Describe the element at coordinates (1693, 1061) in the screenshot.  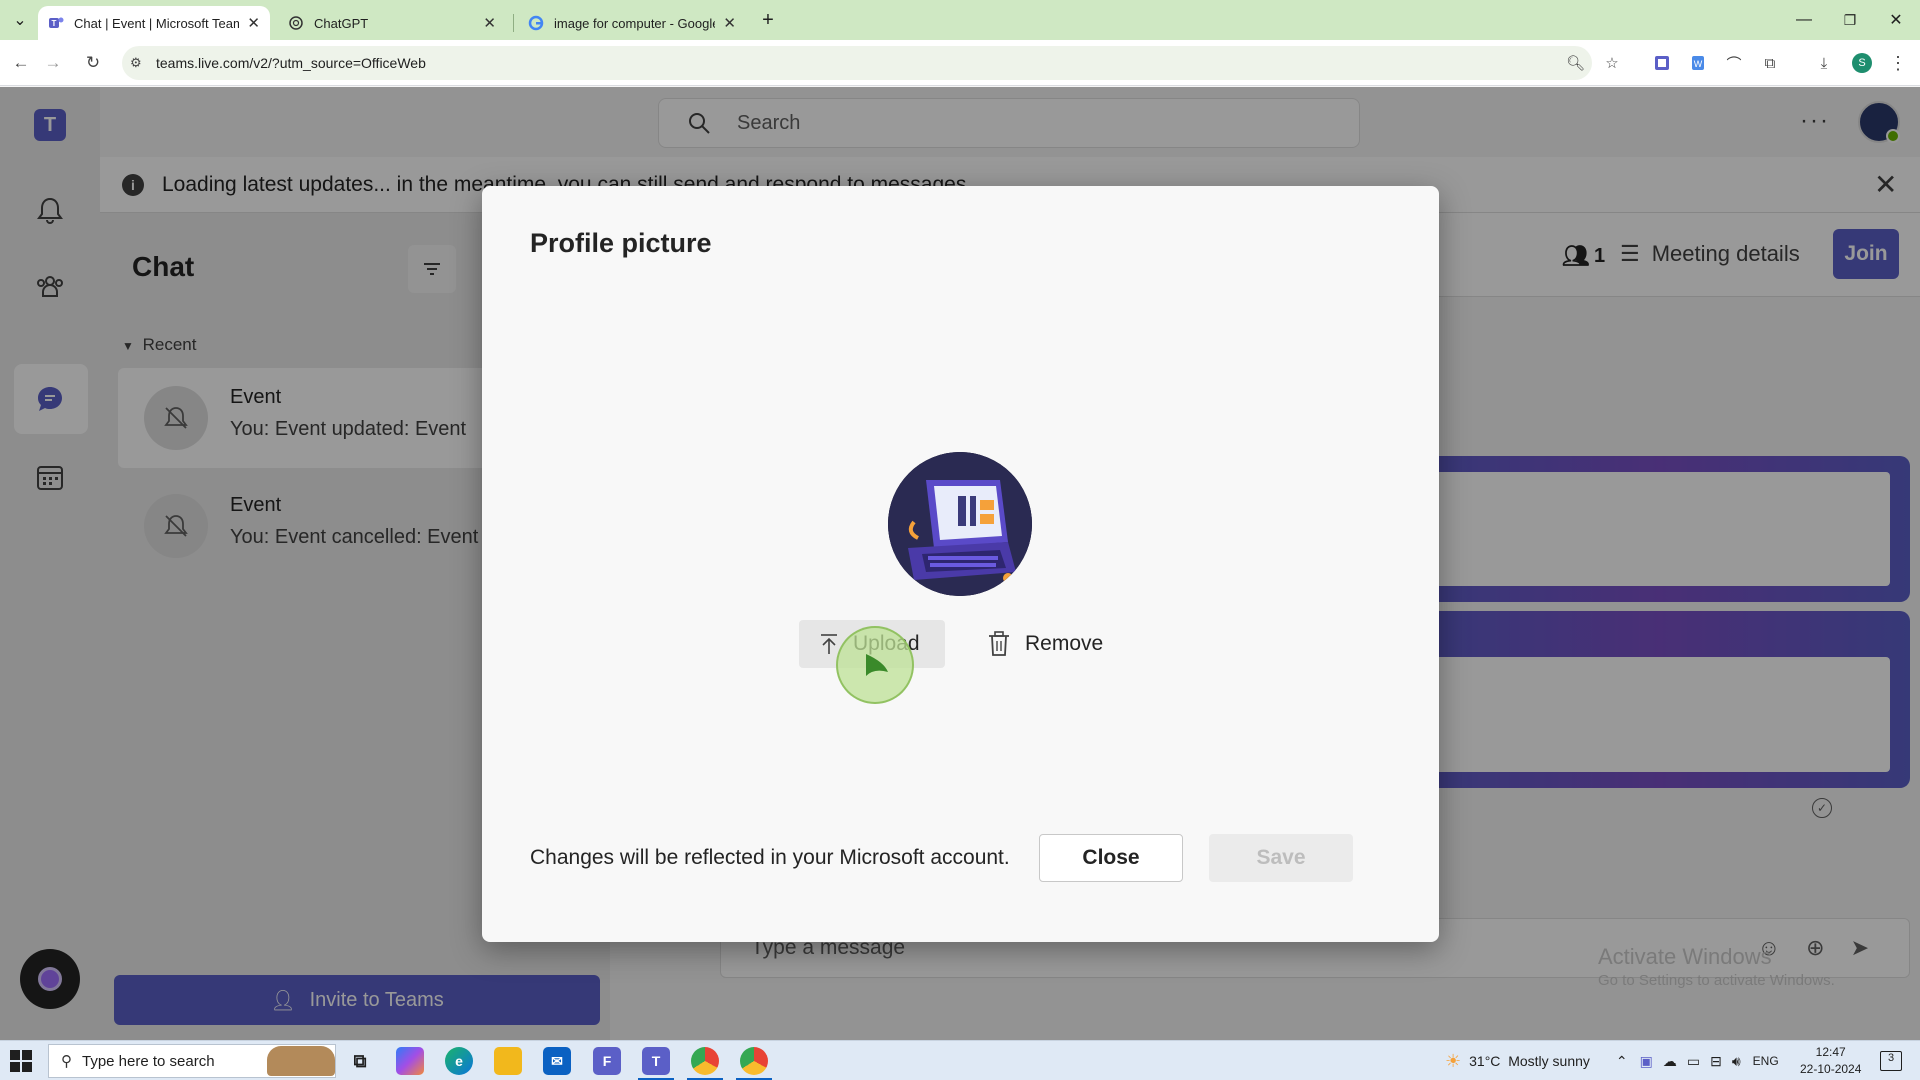
I see `battery-icon: ▭` at that location.